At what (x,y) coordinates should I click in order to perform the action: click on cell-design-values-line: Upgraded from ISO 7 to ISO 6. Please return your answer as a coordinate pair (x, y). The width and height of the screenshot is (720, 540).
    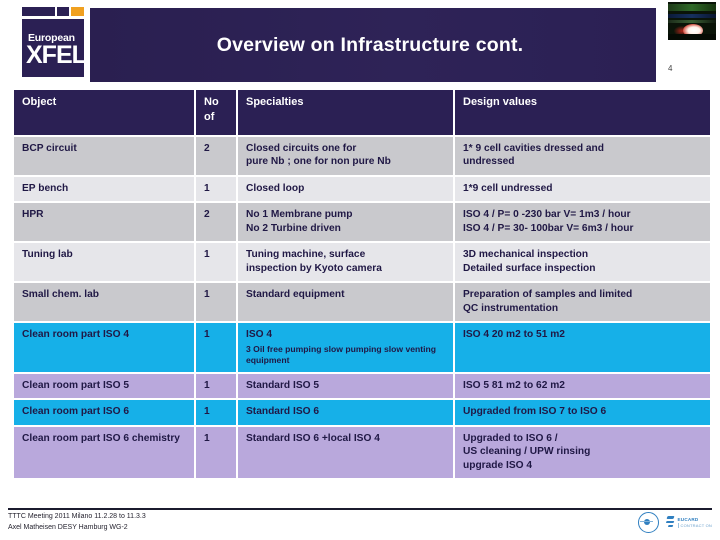
    Looking at the image, I should click on (535, 412).